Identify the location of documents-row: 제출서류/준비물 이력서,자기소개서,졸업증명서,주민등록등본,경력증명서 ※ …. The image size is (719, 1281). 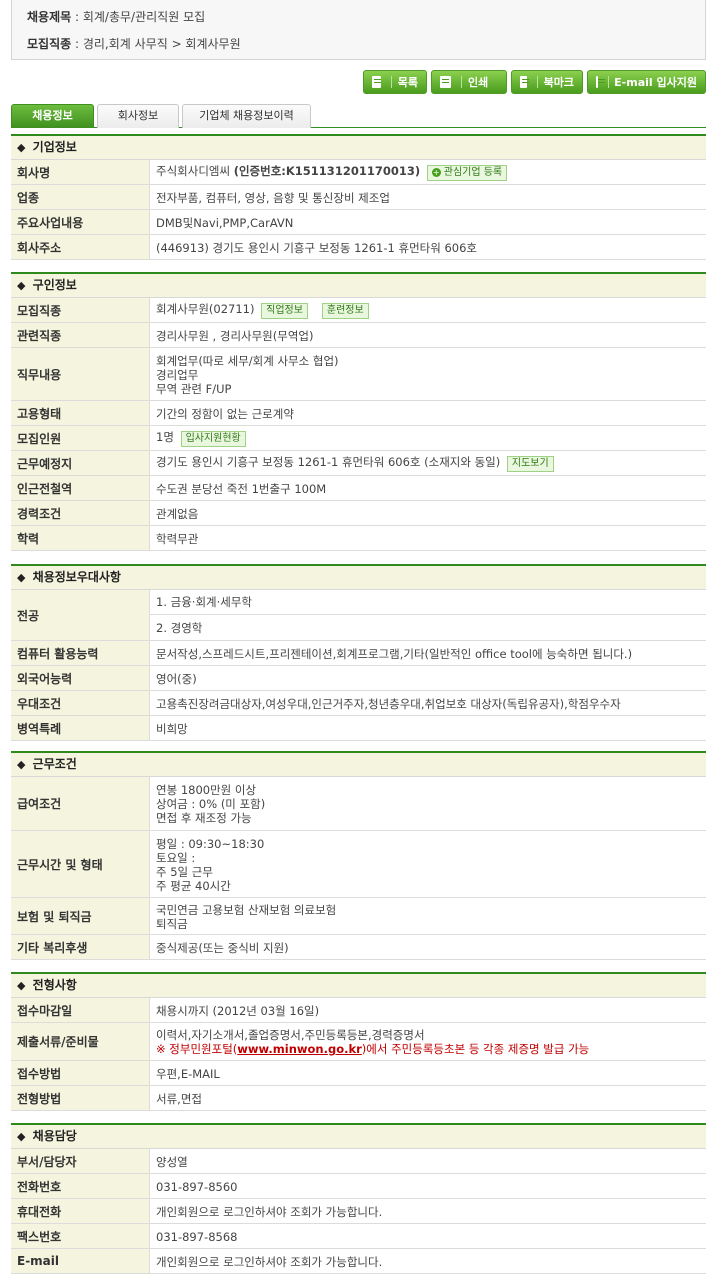
(358, 1042).